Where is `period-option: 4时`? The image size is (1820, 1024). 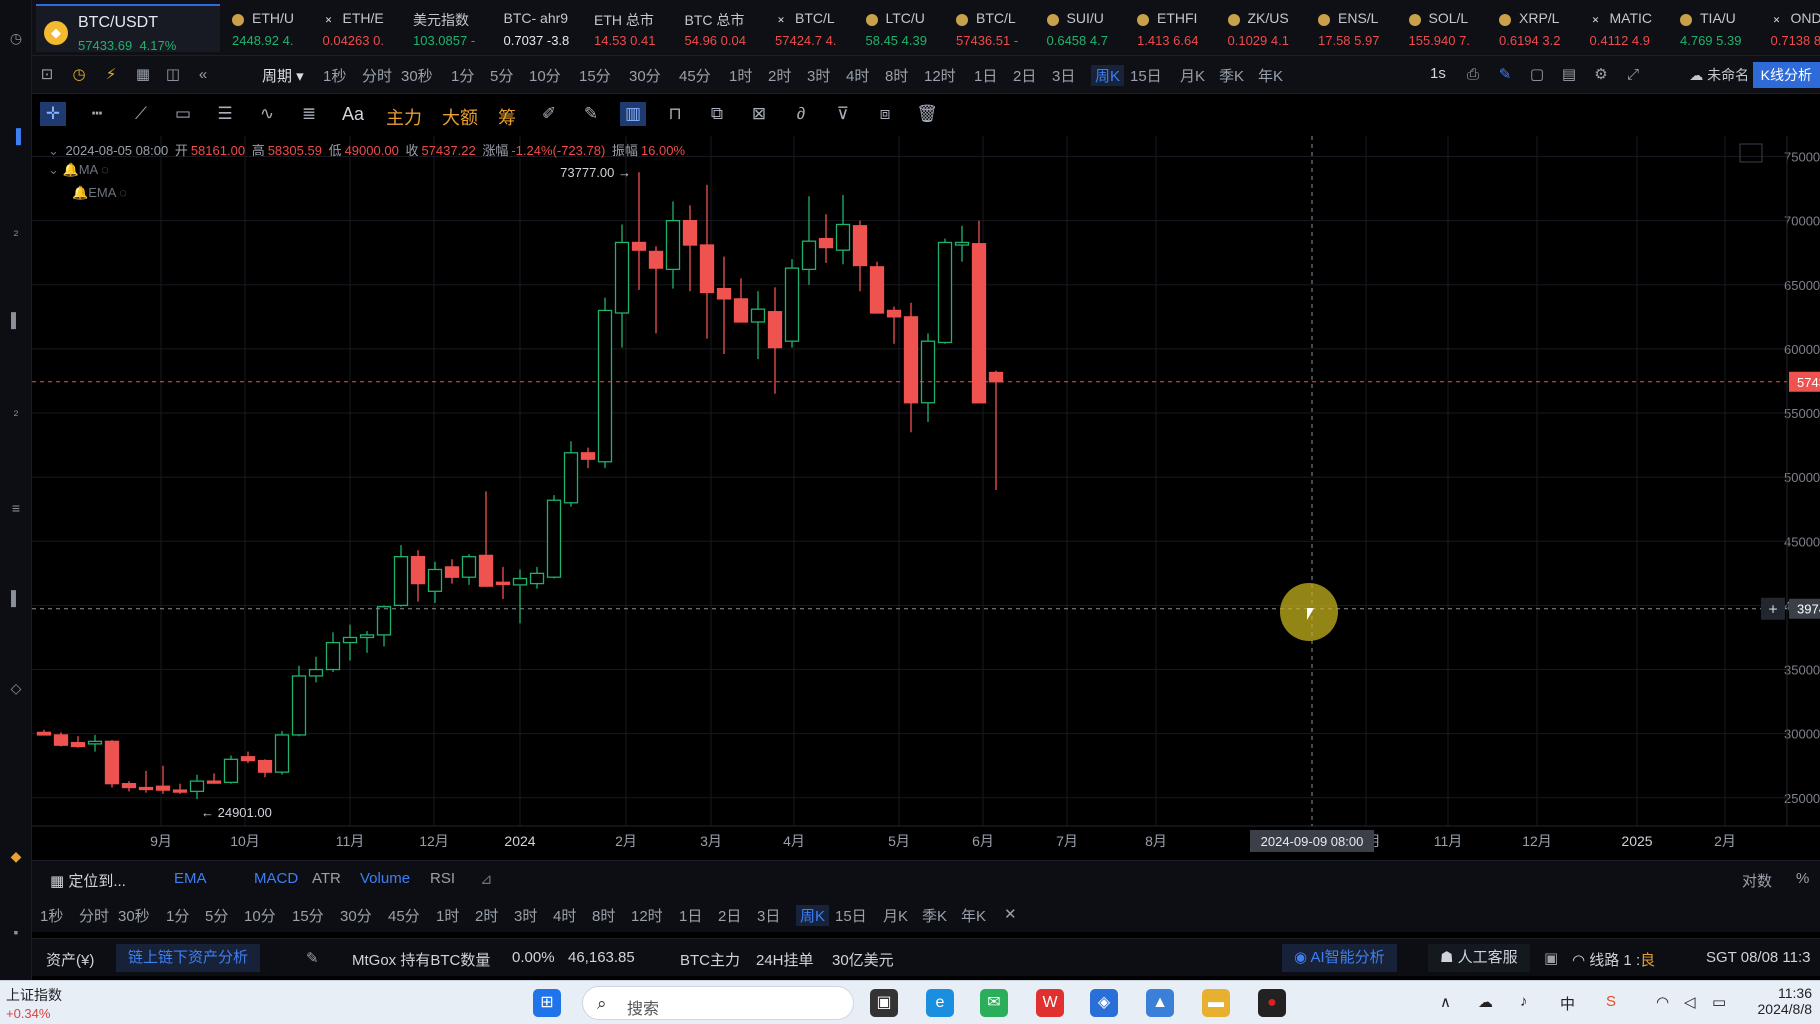 period-option: 4时 is located at coordinates (857, 75).